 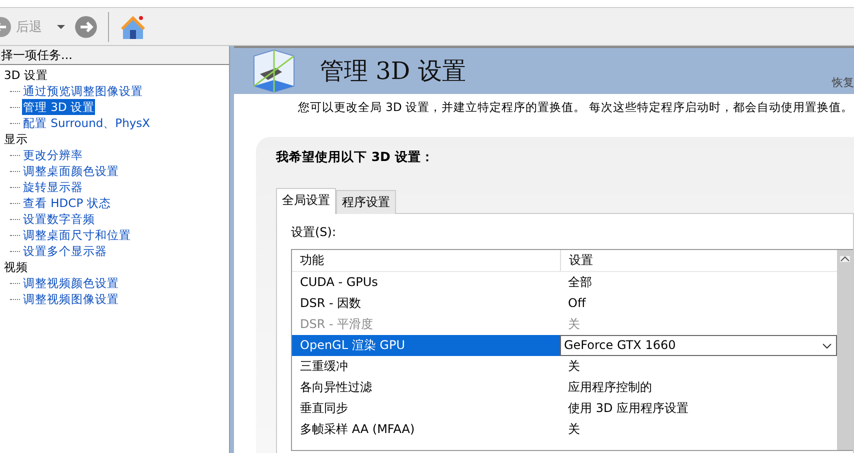 I want to click on tree-item: 更改分辨率, so click(x=53, y=155).